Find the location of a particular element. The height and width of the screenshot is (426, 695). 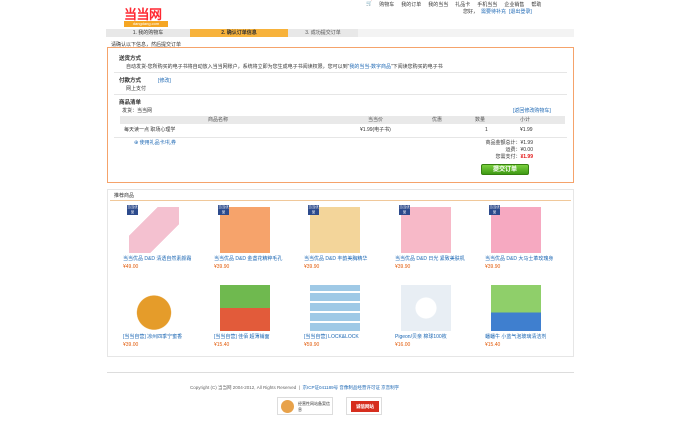

giftcard-link: 使用礼品卡/礼券 is located at coordinates (158, 143).